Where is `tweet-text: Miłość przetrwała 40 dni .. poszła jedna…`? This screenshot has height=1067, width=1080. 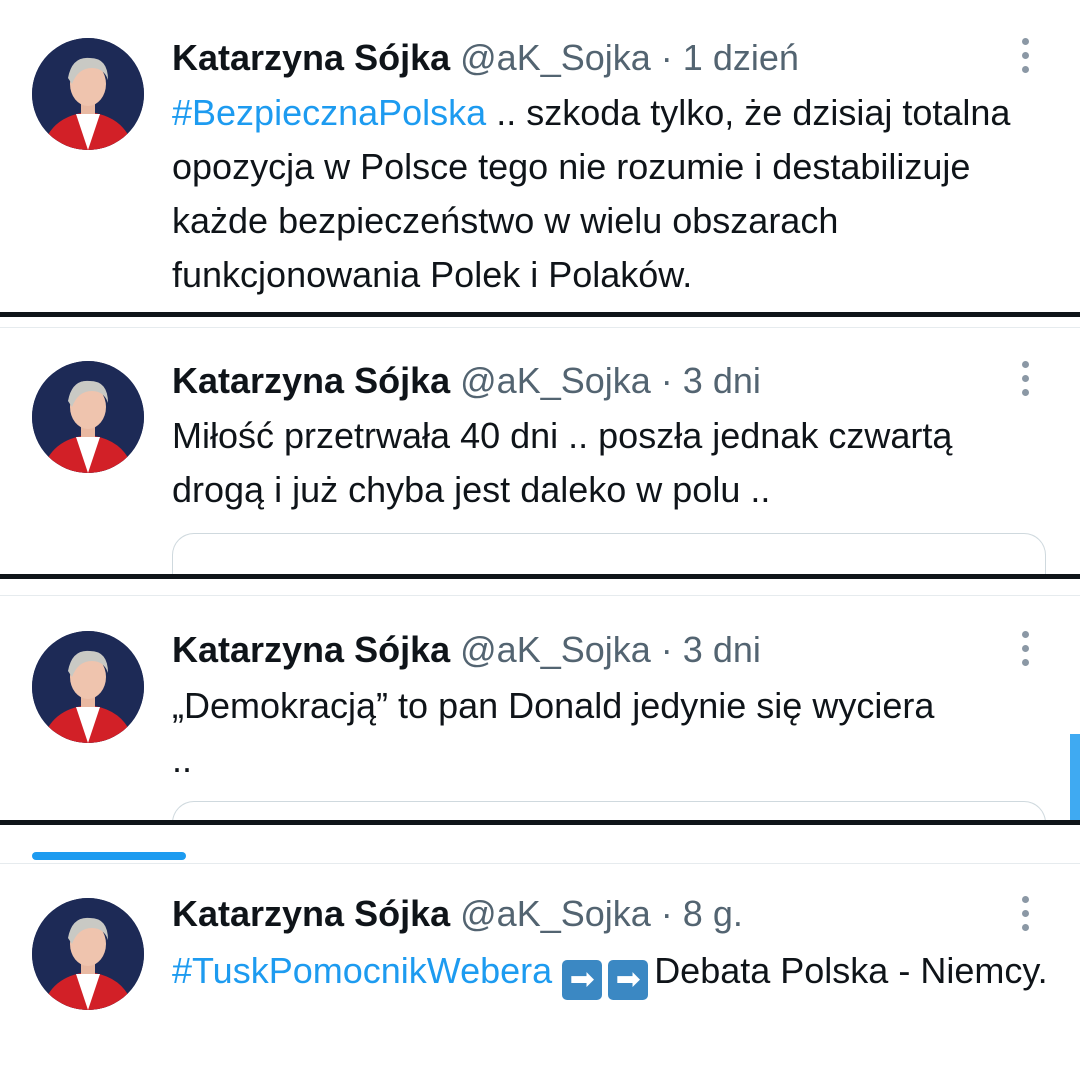
tweet-text: Miłość przetrwała 40 dni .. poszła jedna… is located at coordinates (562, 462).